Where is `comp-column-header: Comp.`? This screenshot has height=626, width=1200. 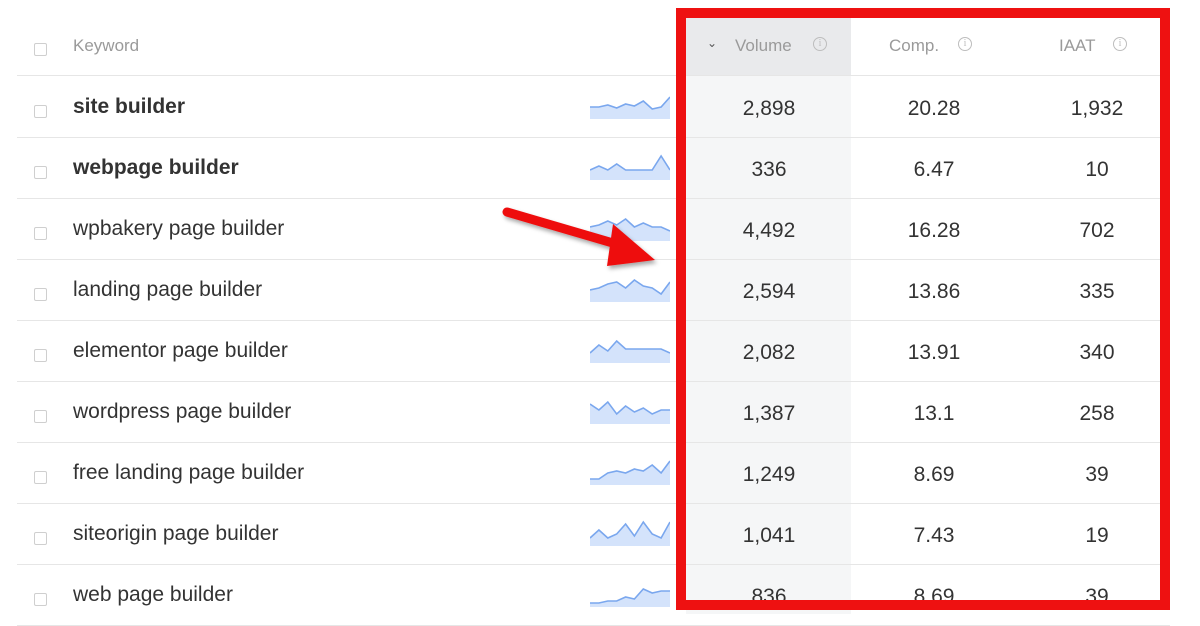 comp-column-header: Comp. is located at coordinates (914, 46).